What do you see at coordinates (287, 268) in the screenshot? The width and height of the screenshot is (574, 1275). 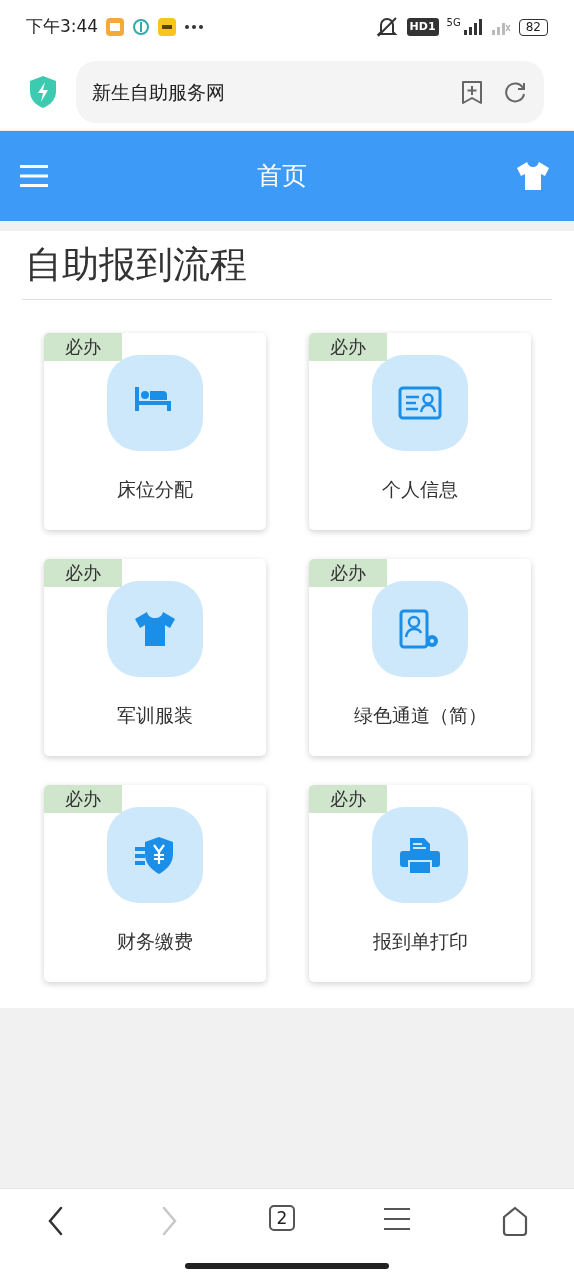 I see `section-title: 自助报到流程` at bounding box center [287, 268].